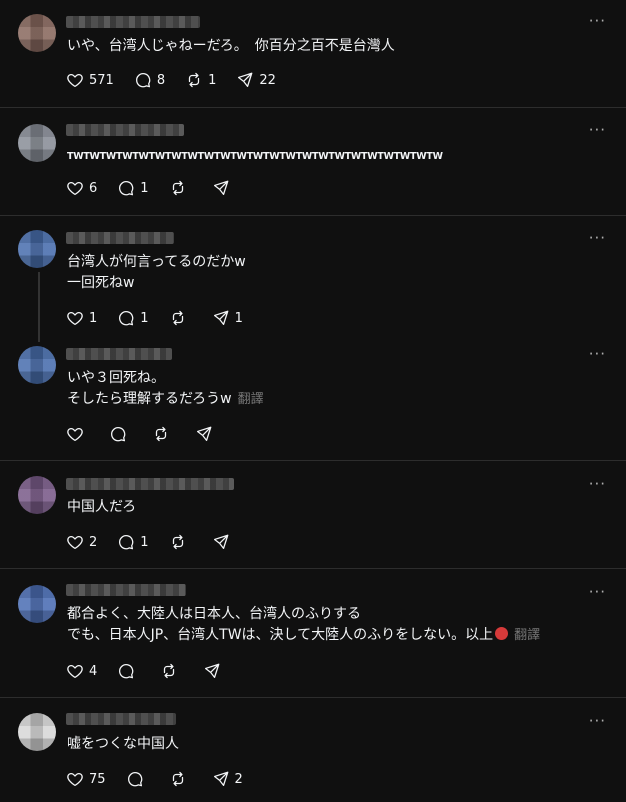 Image resolution: width=626 pixels, height=802 pixels. Describe the element at coordinates (101, 507) in the screenshot. I see `post-text: 中国人だろ` at that location.